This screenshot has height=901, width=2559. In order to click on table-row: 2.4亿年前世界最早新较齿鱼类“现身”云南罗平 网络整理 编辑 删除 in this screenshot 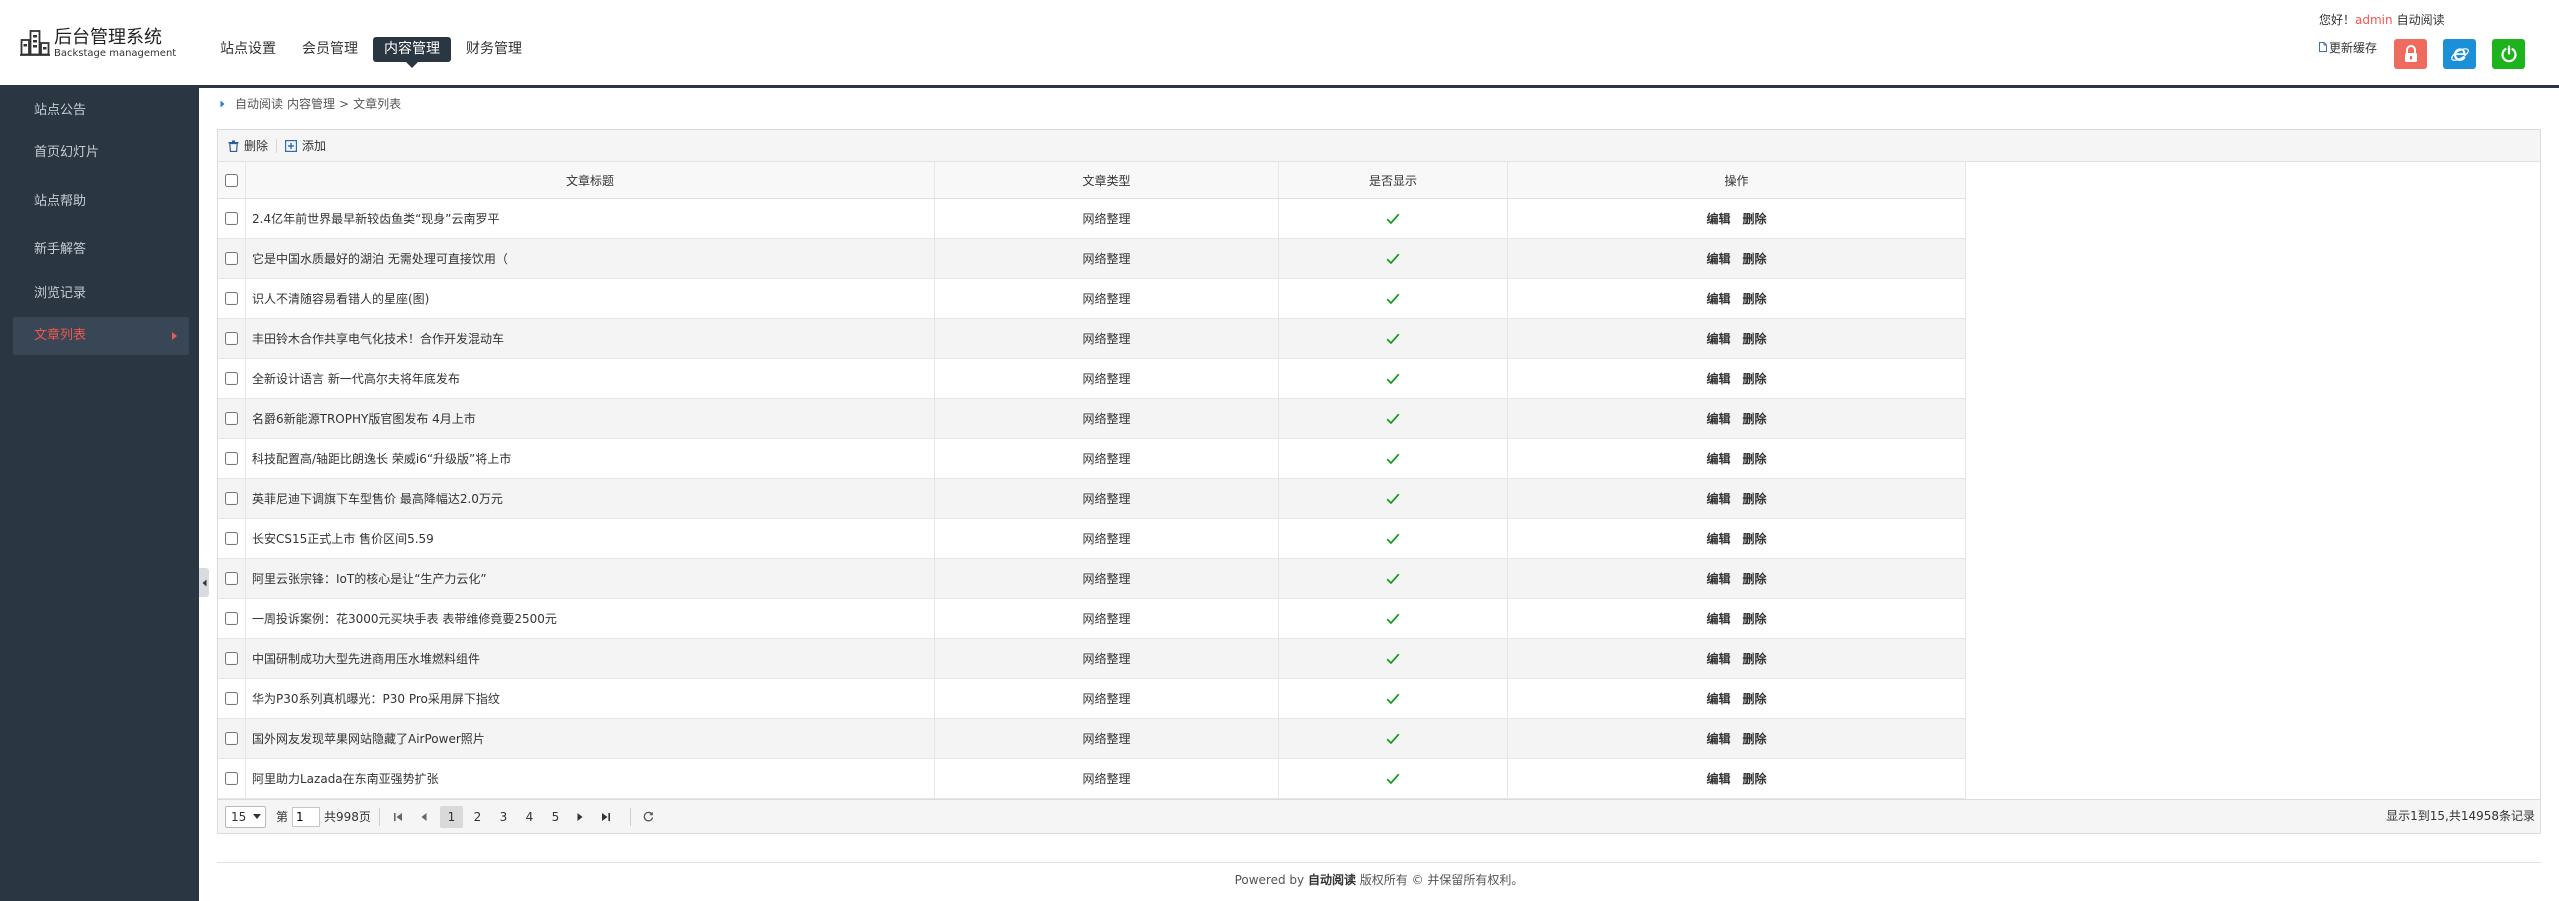, I will do `click(1092, 219)`.